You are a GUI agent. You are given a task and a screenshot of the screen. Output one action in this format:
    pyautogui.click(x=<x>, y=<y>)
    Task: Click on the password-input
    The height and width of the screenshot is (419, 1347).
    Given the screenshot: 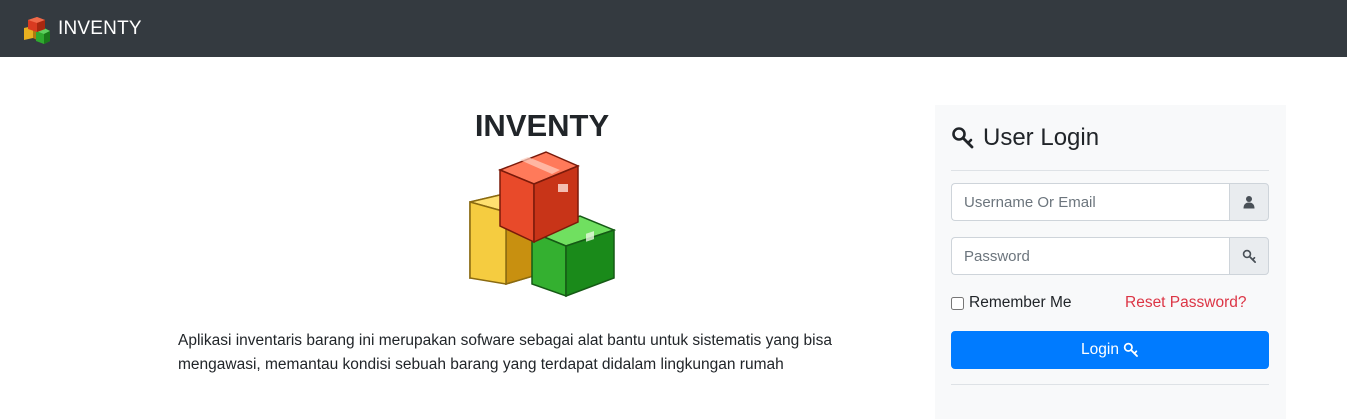 What is the action you would take?
    pyautogui.click(x=1090, y=256)
    